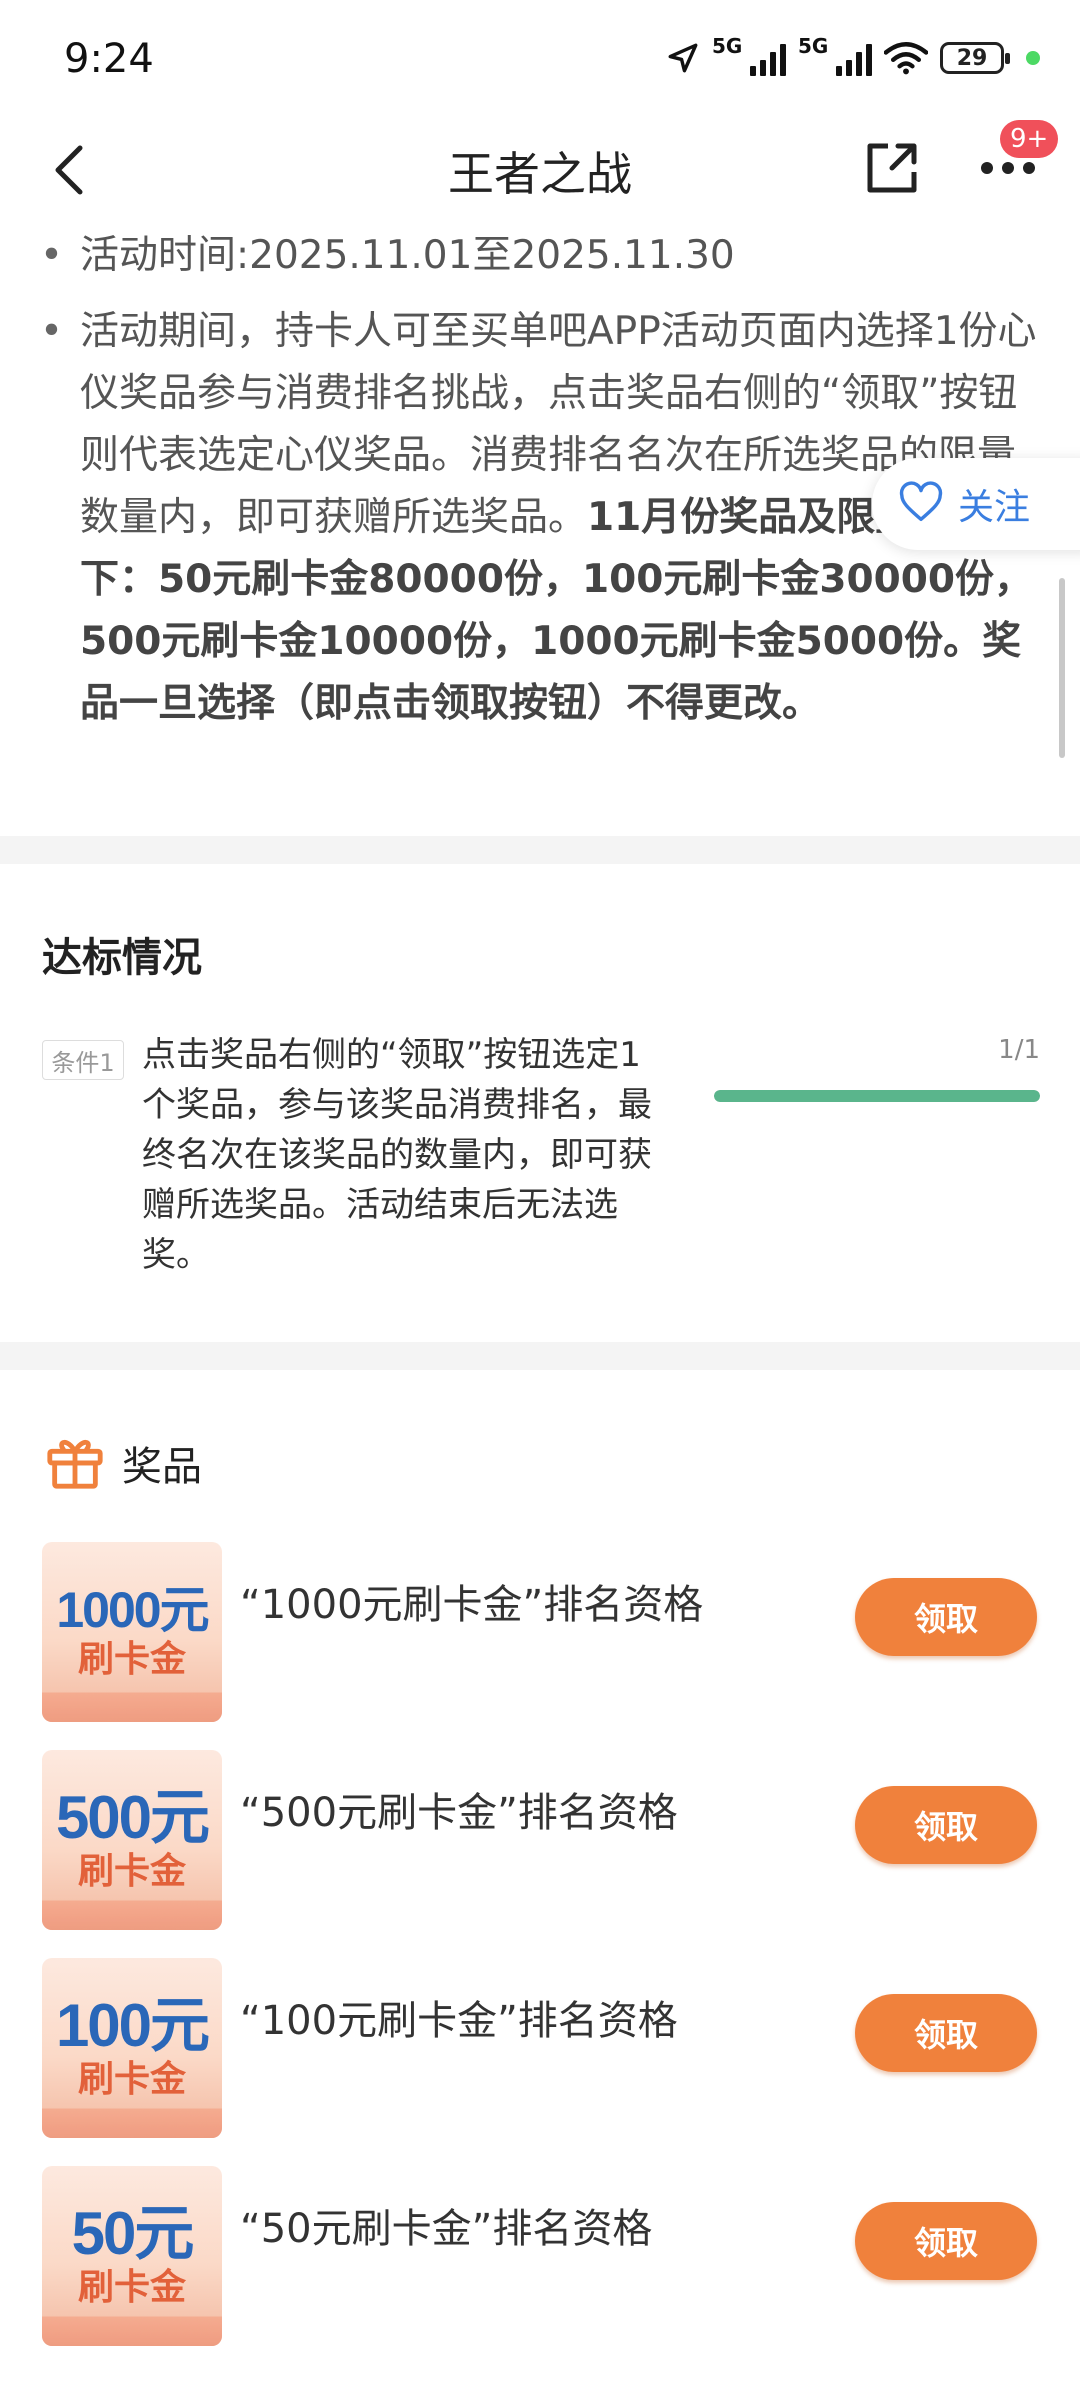 The height and width of the screenshot is (2400, 1080). What do you see at coordinates (892, 168) in the screenshot?
I see `share-icon` at bounding box center [892, 168].